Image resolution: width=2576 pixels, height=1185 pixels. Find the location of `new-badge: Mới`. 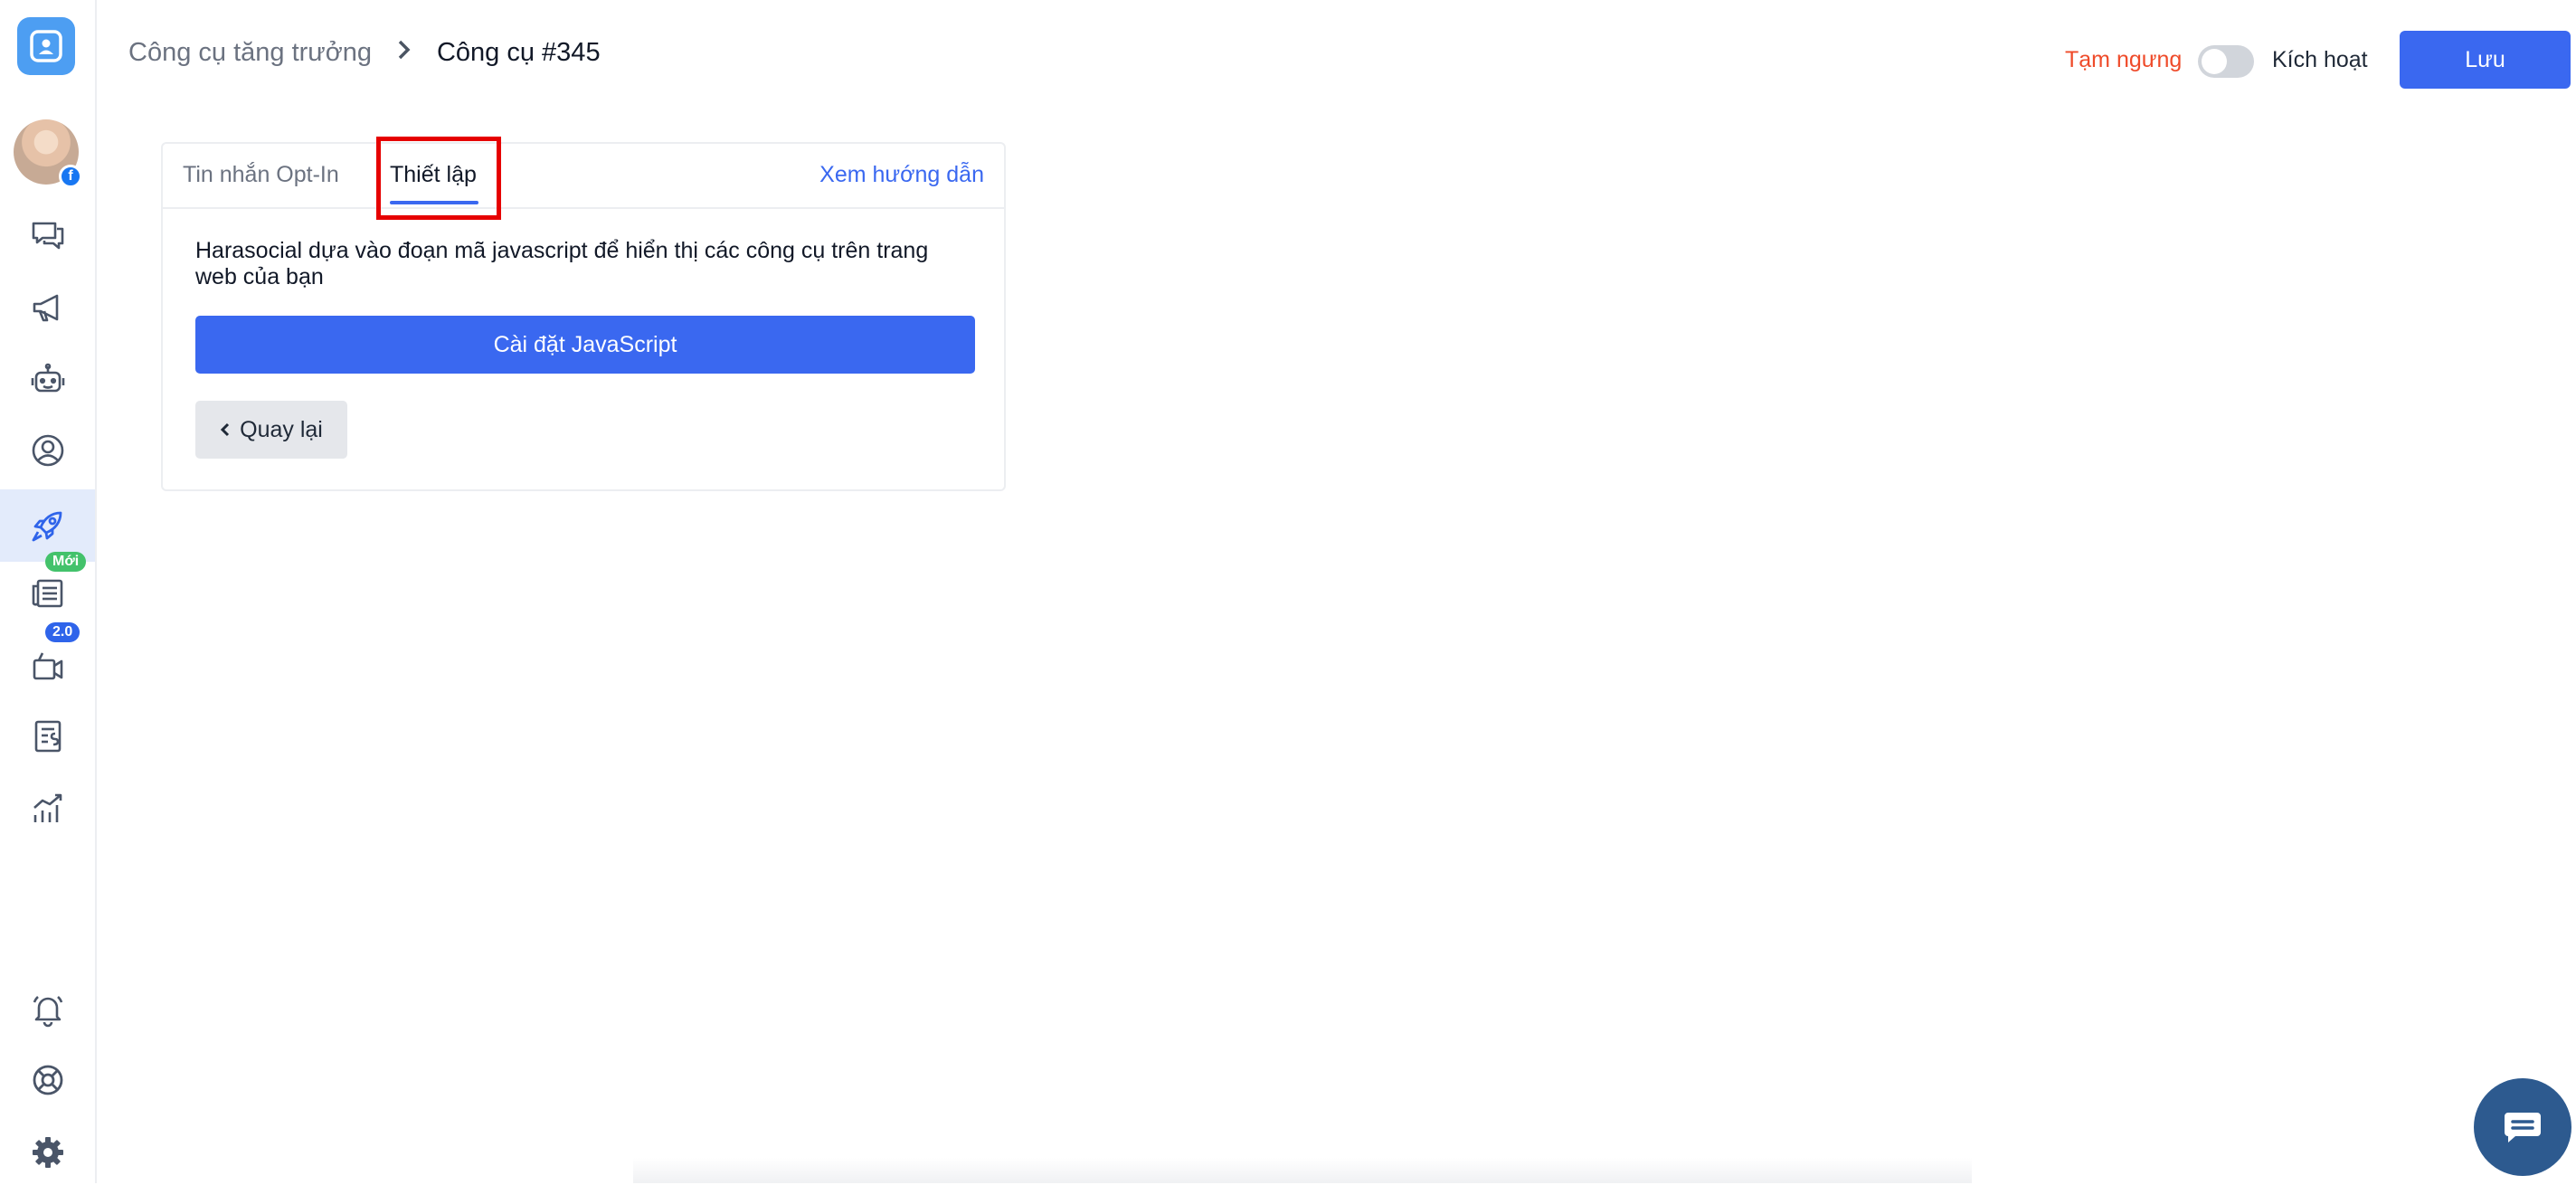

new-badge: Mới is located at coordinates (66, 562).